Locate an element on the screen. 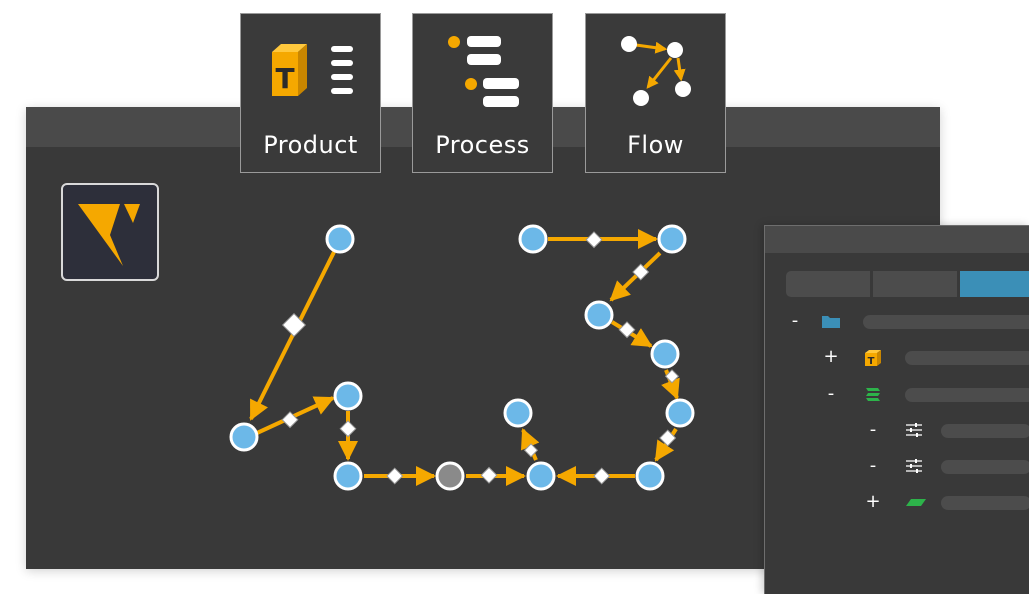  tab-label: Product is located at coordinates (310, 145).